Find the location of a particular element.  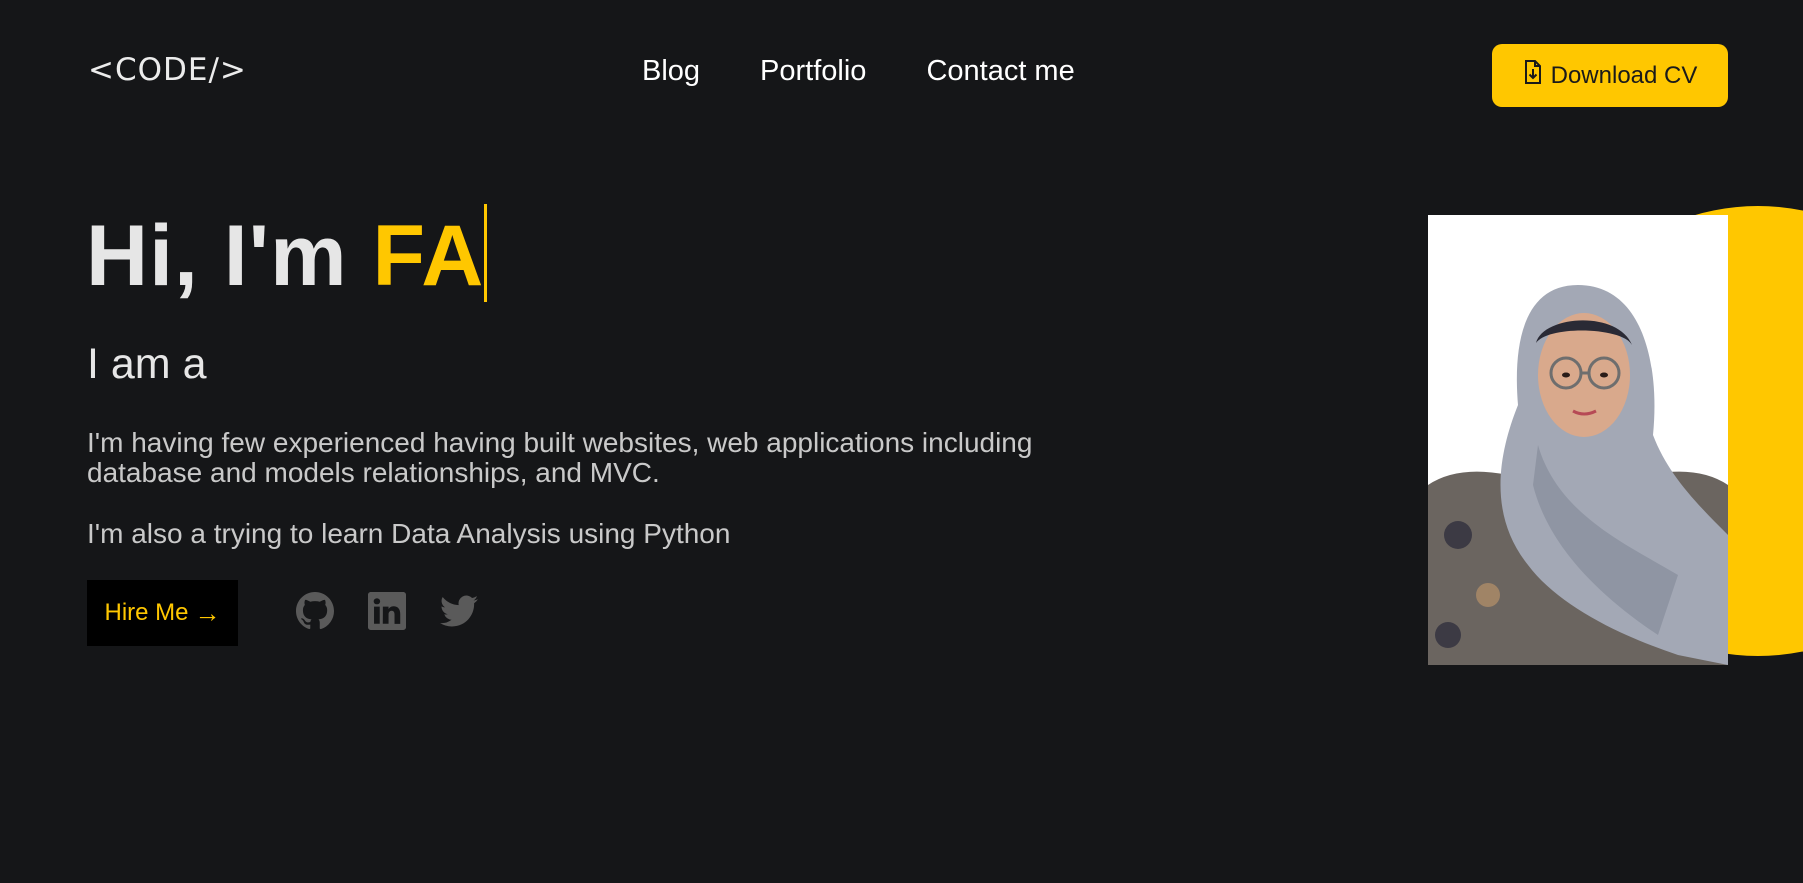

profile-photo is located at coordinates (1578, 440).